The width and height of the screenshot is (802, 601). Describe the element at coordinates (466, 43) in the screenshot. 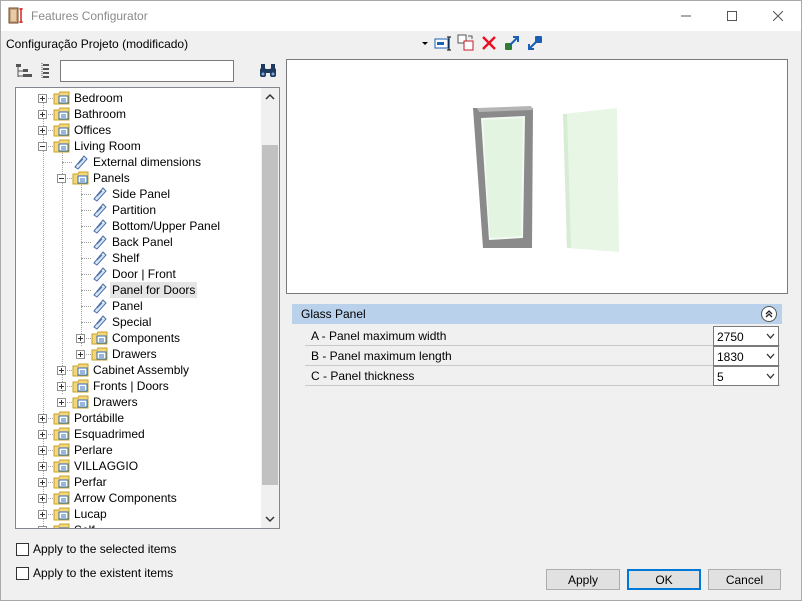

I see `copy-configuration-icon` at that location.